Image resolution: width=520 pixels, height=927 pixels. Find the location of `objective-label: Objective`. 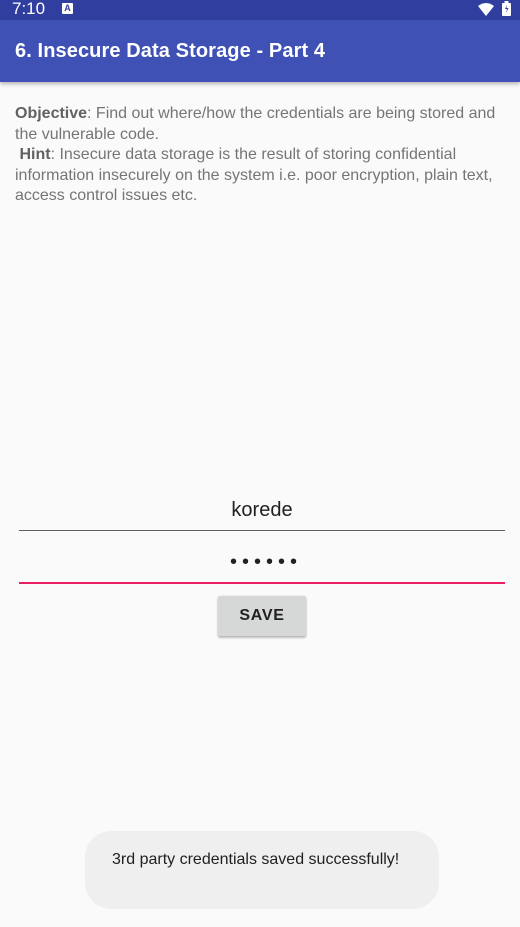

objective-label: Objective is located at coordinates (51, 113).